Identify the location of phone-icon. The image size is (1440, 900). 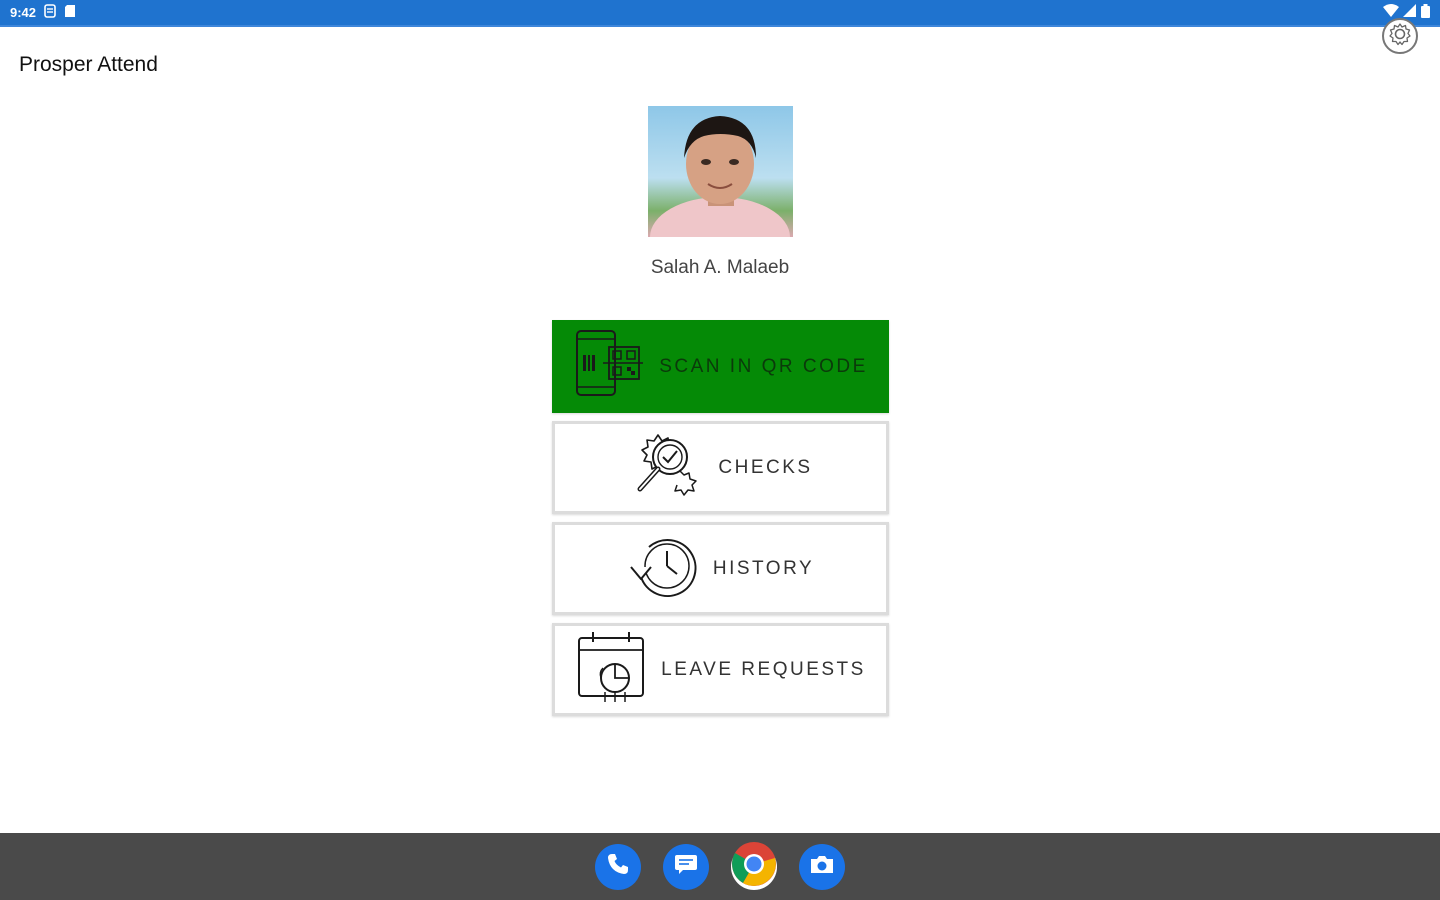
(618, 866).